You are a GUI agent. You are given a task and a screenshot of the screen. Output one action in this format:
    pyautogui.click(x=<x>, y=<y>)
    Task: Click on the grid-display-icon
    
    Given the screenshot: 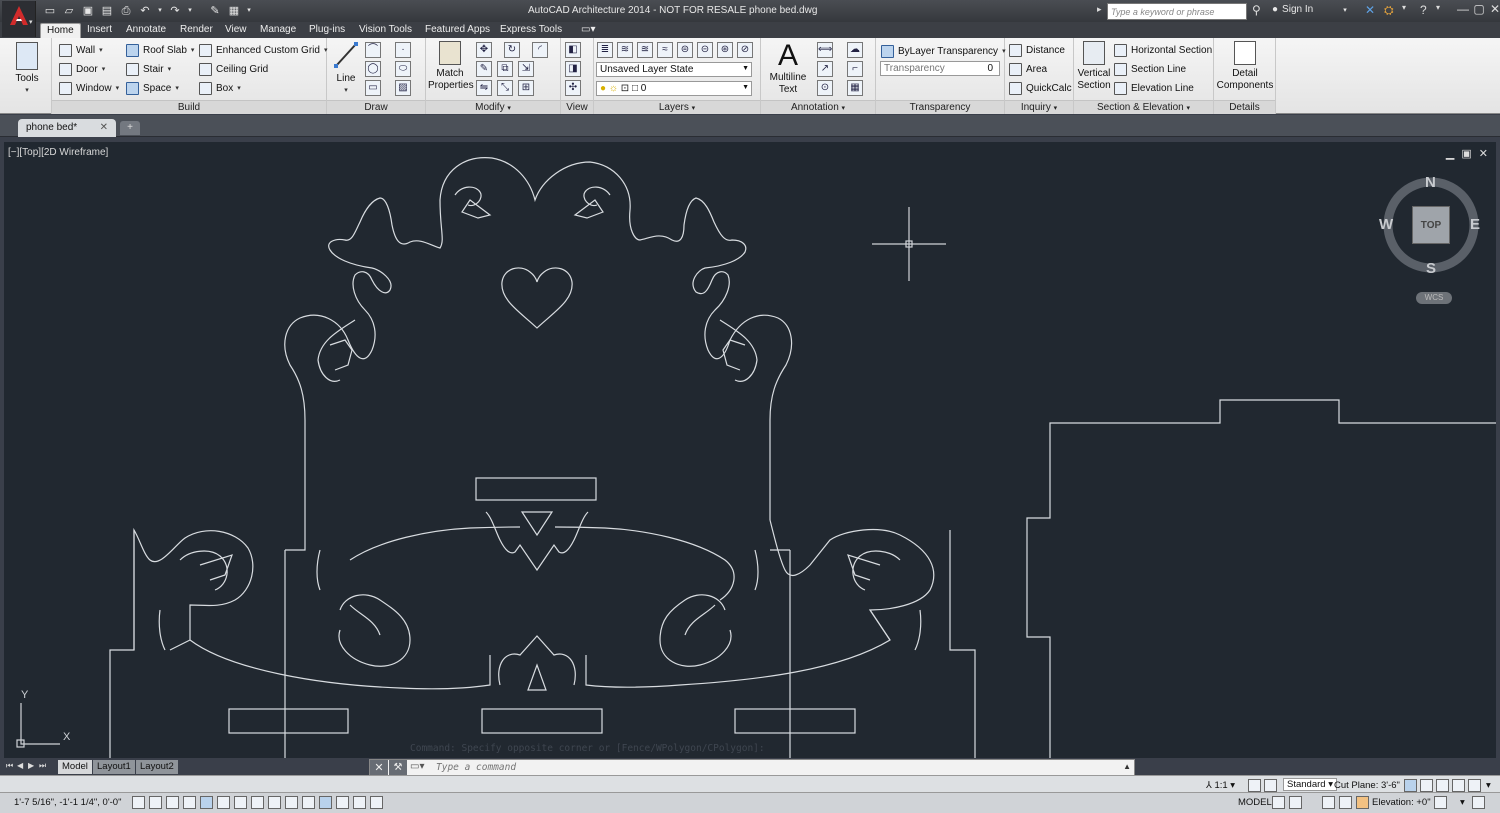 What is the action you would take?
    pyautogui.click(x=172, y=802)
    